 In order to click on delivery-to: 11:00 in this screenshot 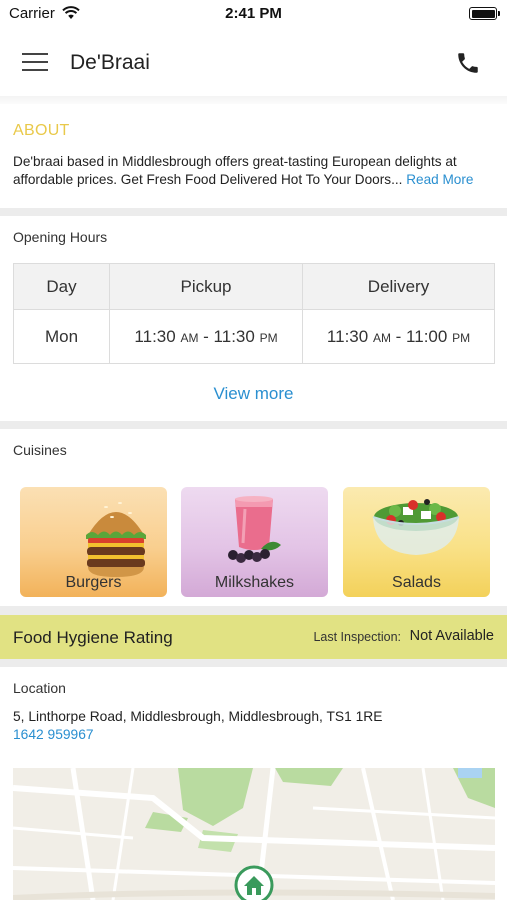, I will do `click(427, 336)`.